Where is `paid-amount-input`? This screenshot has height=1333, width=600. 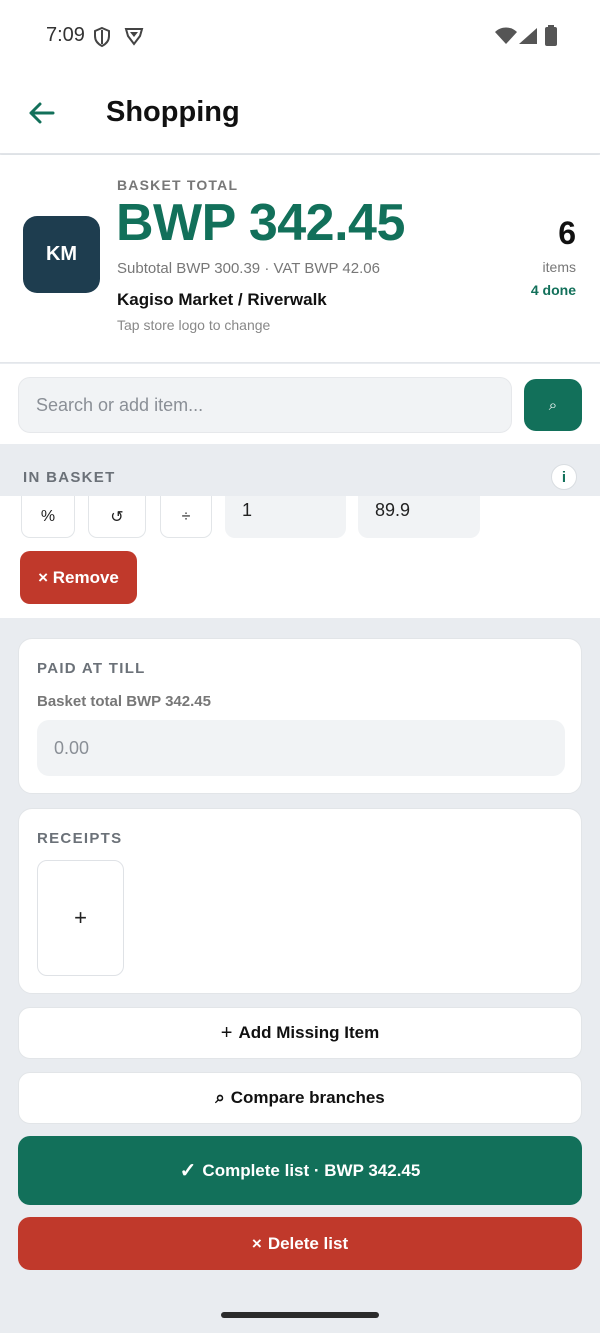
paid-amount-input is located at coordinates (301, 748).